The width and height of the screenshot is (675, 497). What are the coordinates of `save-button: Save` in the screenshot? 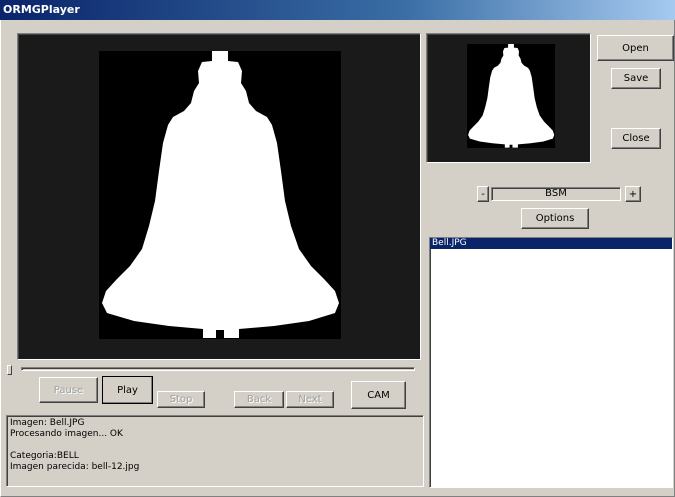 It's located at (636, 78).